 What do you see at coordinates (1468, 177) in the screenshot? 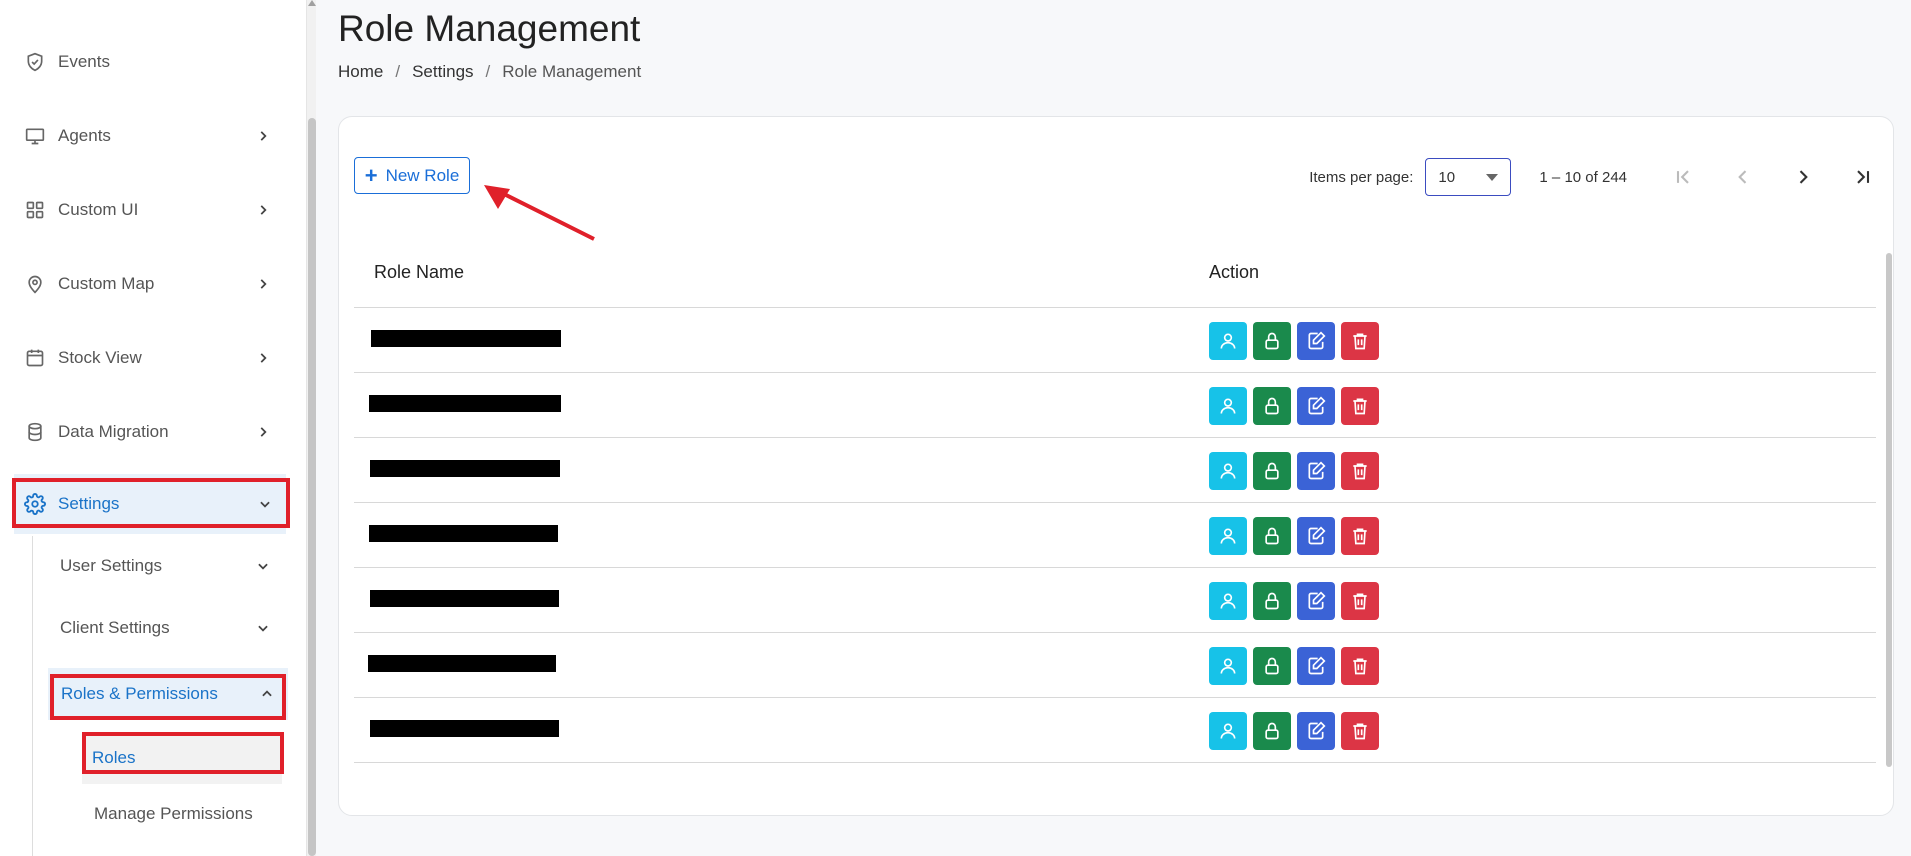
I see `items-per-page-select: 10` at bounding box center [1468, 177].